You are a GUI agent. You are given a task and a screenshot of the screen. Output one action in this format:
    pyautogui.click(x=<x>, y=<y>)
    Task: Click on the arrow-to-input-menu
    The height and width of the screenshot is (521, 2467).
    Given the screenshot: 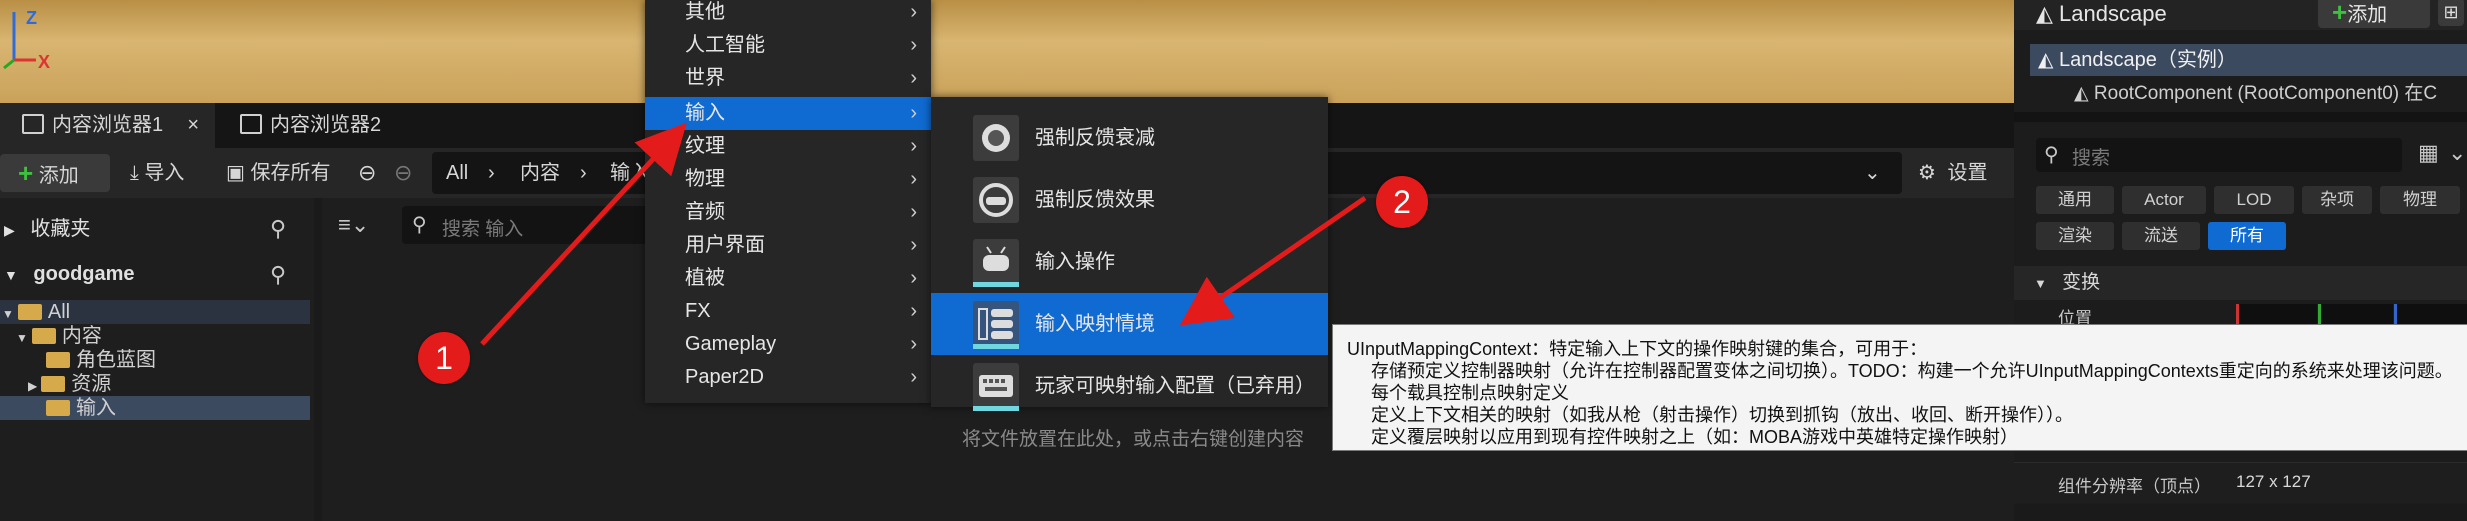 What is the action you would take?
    pyautogui.click(x=583, y=234)
    